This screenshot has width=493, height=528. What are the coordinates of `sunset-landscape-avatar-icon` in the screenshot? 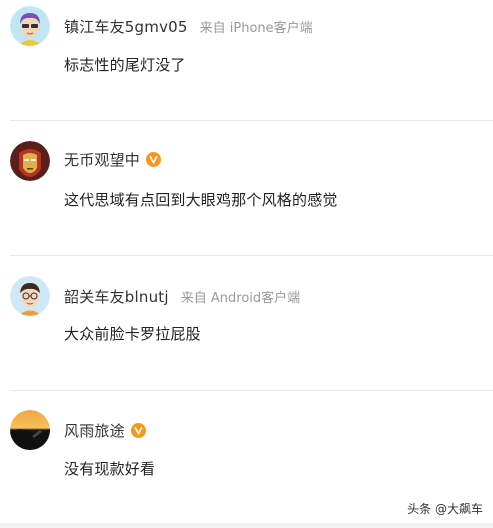 It's located at (30, 430).